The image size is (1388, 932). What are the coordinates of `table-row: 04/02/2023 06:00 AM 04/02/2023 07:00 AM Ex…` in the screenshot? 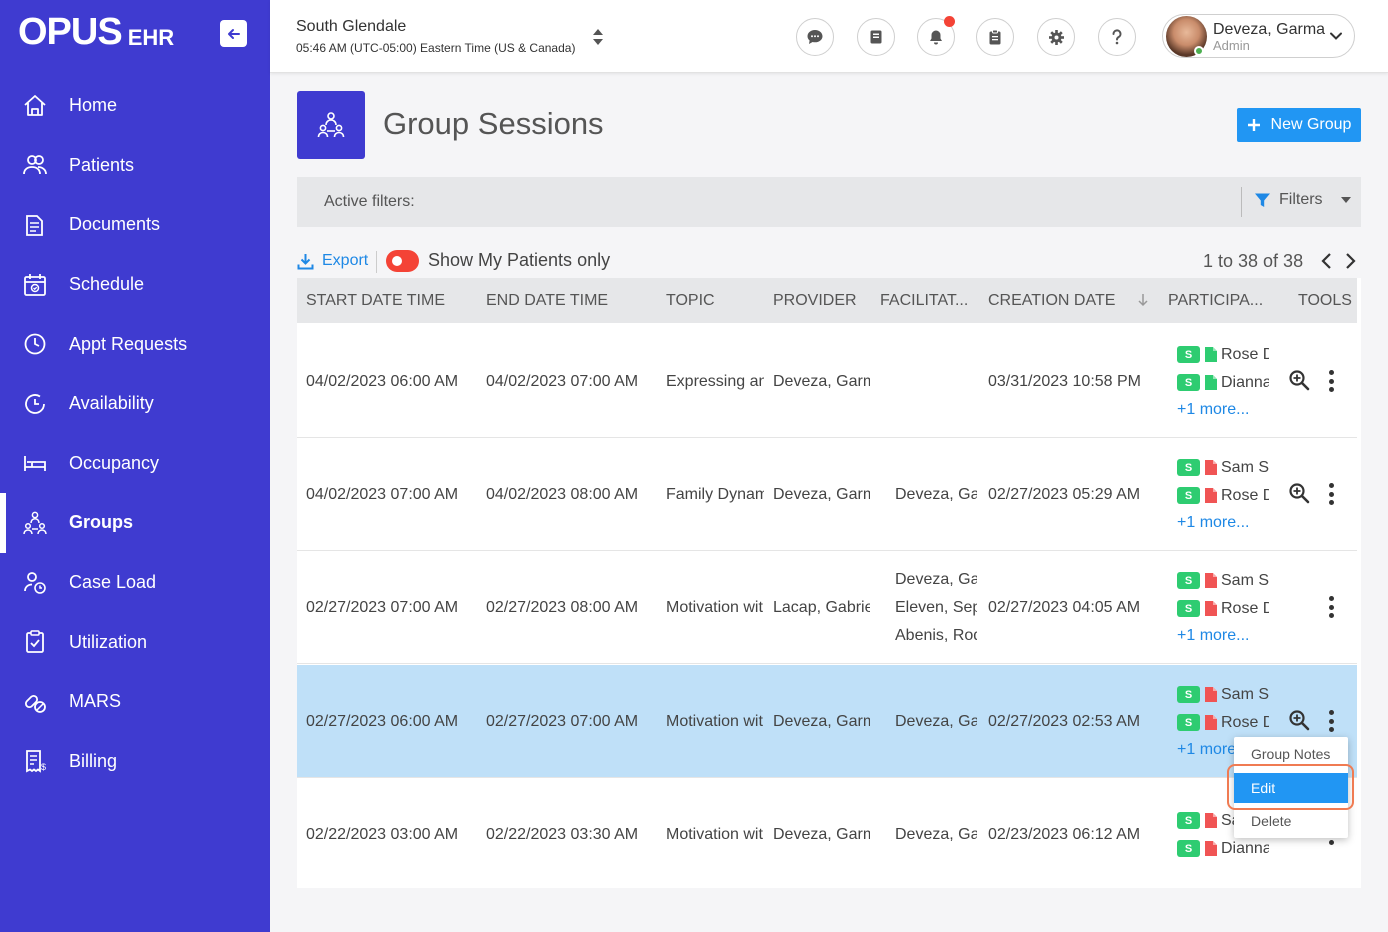 It's located at (827, 381).